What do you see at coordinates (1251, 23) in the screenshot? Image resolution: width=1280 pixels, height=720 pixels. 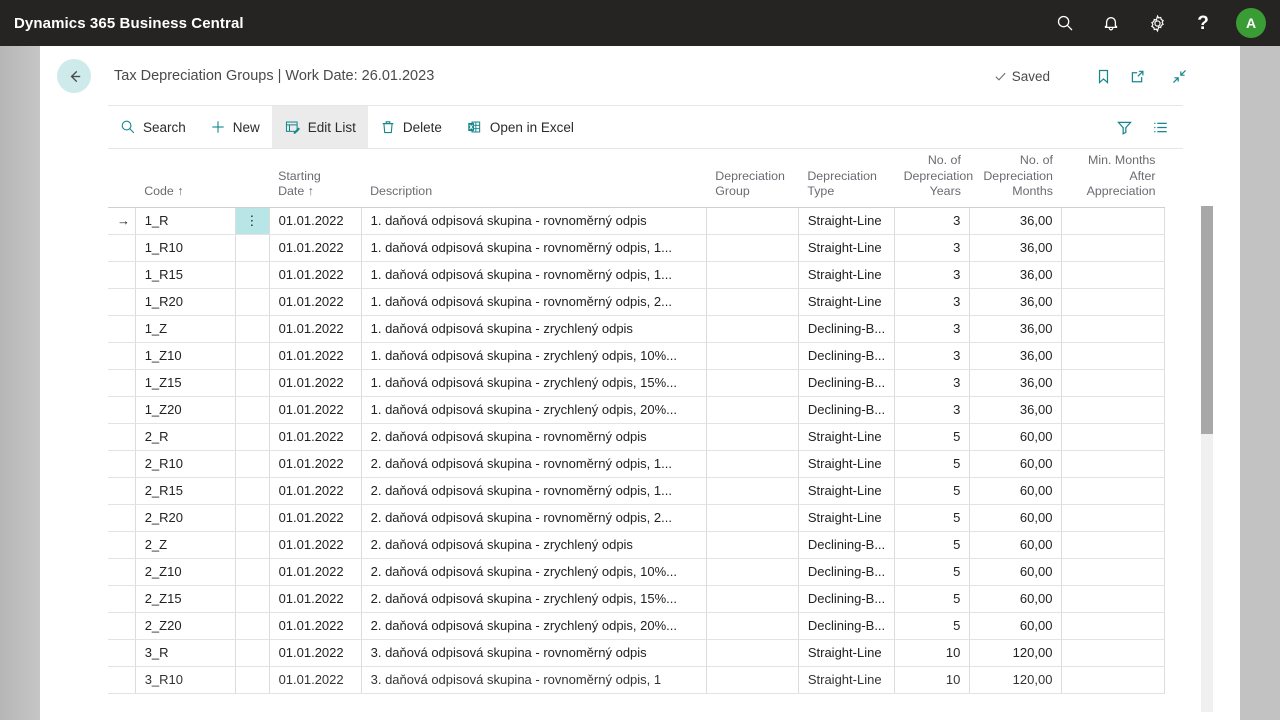 I see `avatar: A` at bounding box center [1251, 23].